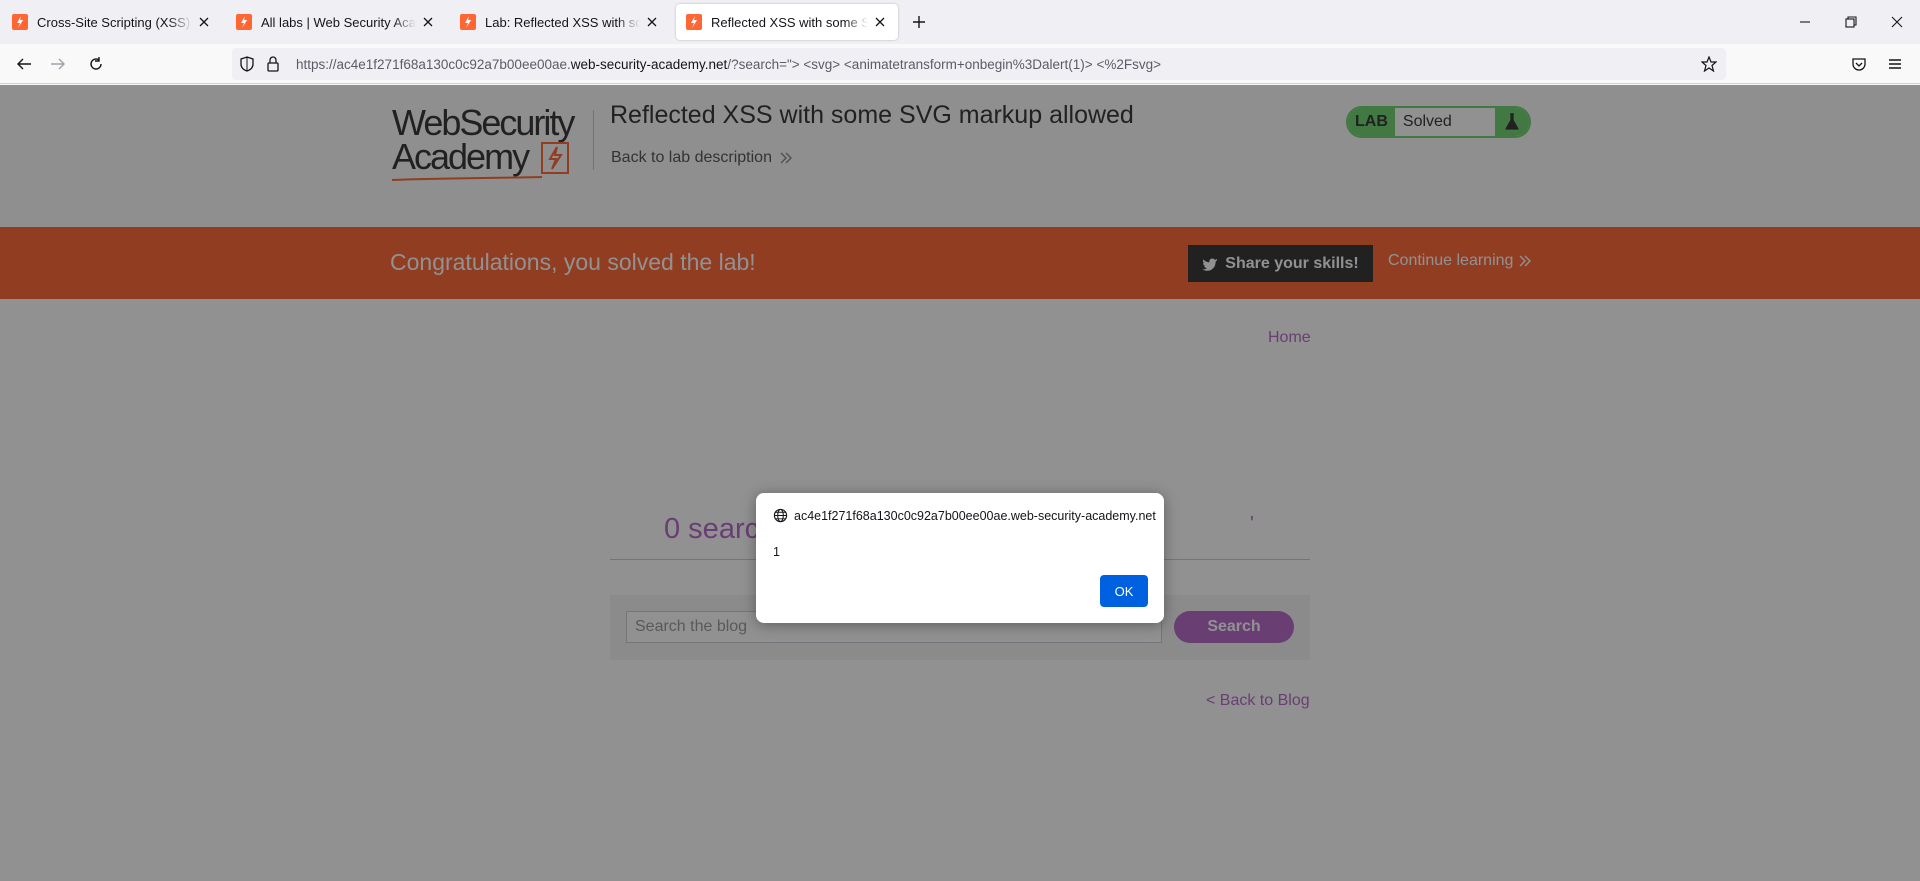 Image resolution: width=1920 pixels, height=881 pixels. I want to click on forward-arrow-icon, so click(58, 64).